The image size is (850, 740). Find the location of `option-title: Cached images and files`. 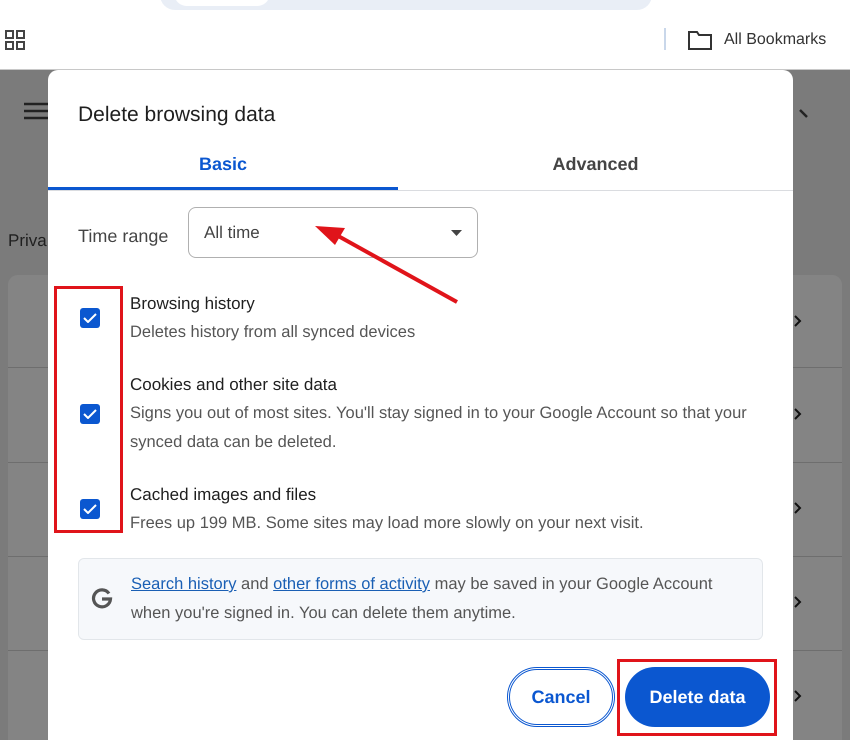

option-title: Cached images and files is located at coordinates (224, 495).